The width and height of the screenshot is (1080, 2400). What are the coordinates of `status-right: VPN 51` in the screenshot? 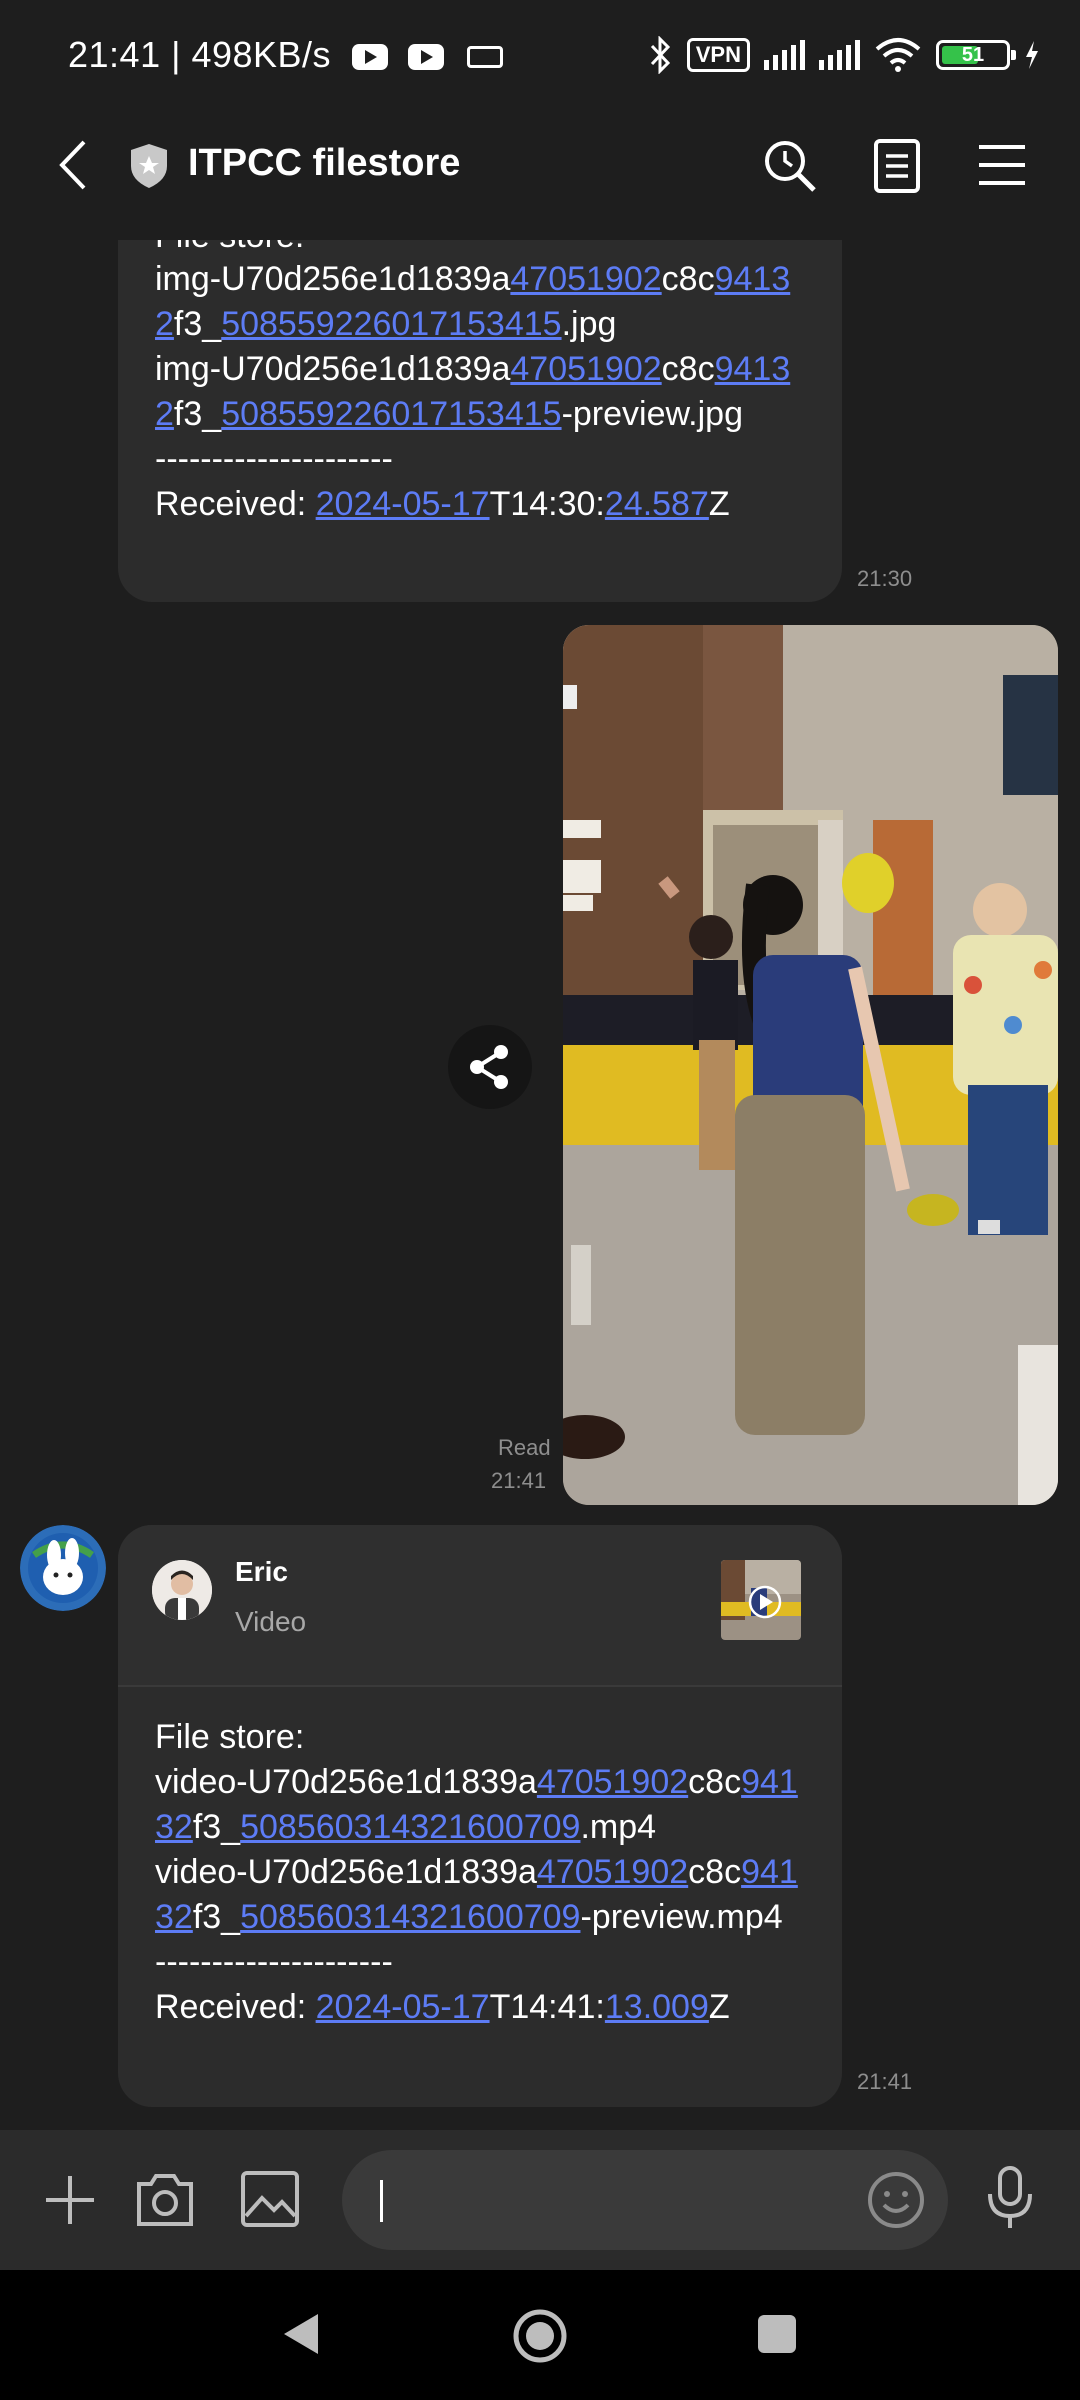 It's located at (844, 55).